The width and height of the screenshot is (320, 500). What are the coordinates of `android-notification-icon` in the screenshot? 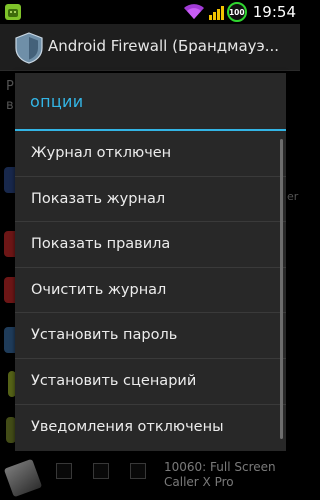 It's located at (13, 12).